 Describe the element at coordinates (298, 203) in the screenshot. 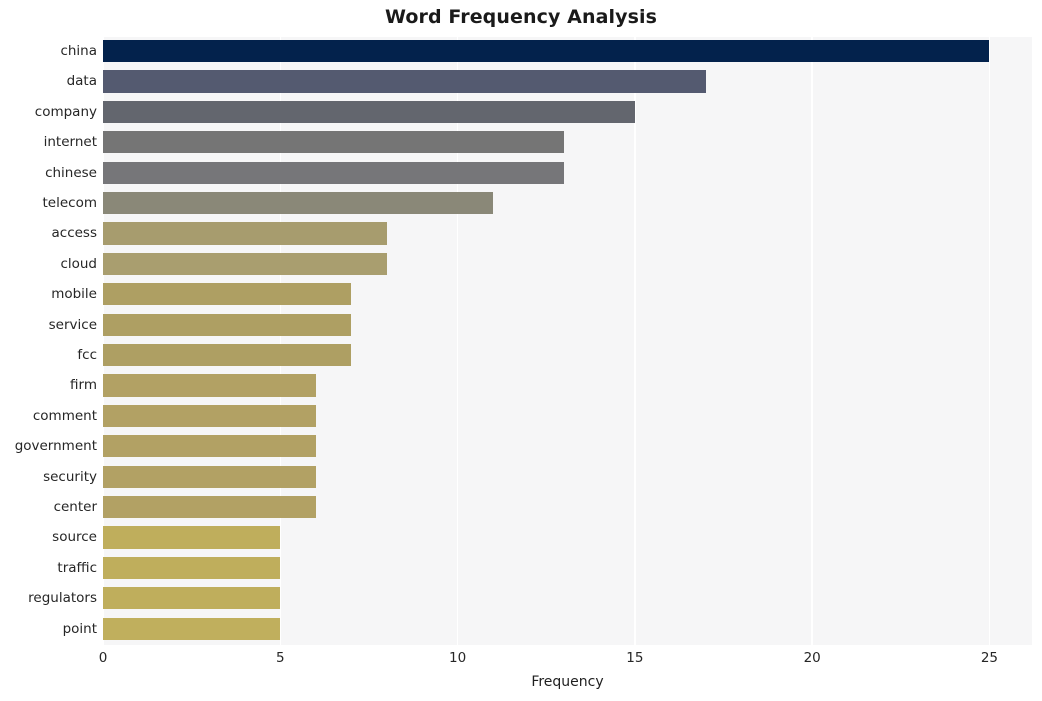

I see `bar-telecom` at that location.